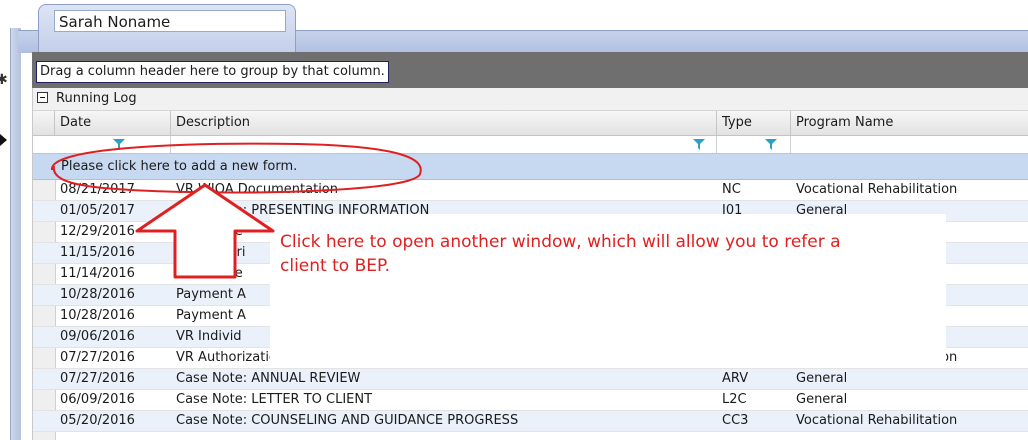 Image resolution: width=1028 pixels, height=440 pixels. I want to click on filter-cell-program-name, so click(909, 144).